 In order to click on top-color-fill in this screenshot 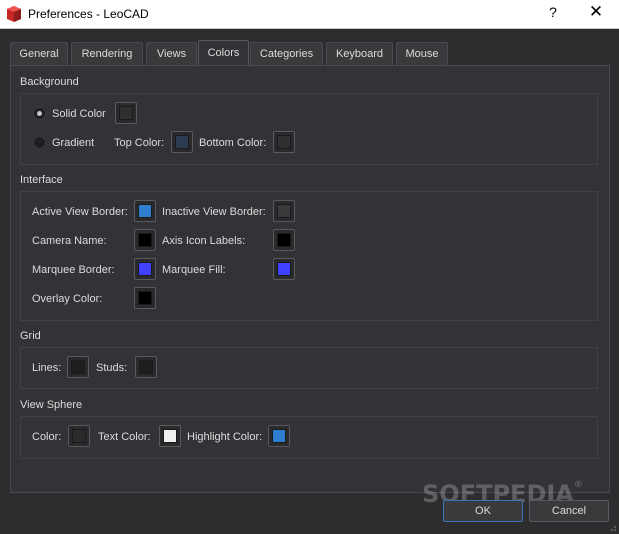, I will do `click(182, 142)`.